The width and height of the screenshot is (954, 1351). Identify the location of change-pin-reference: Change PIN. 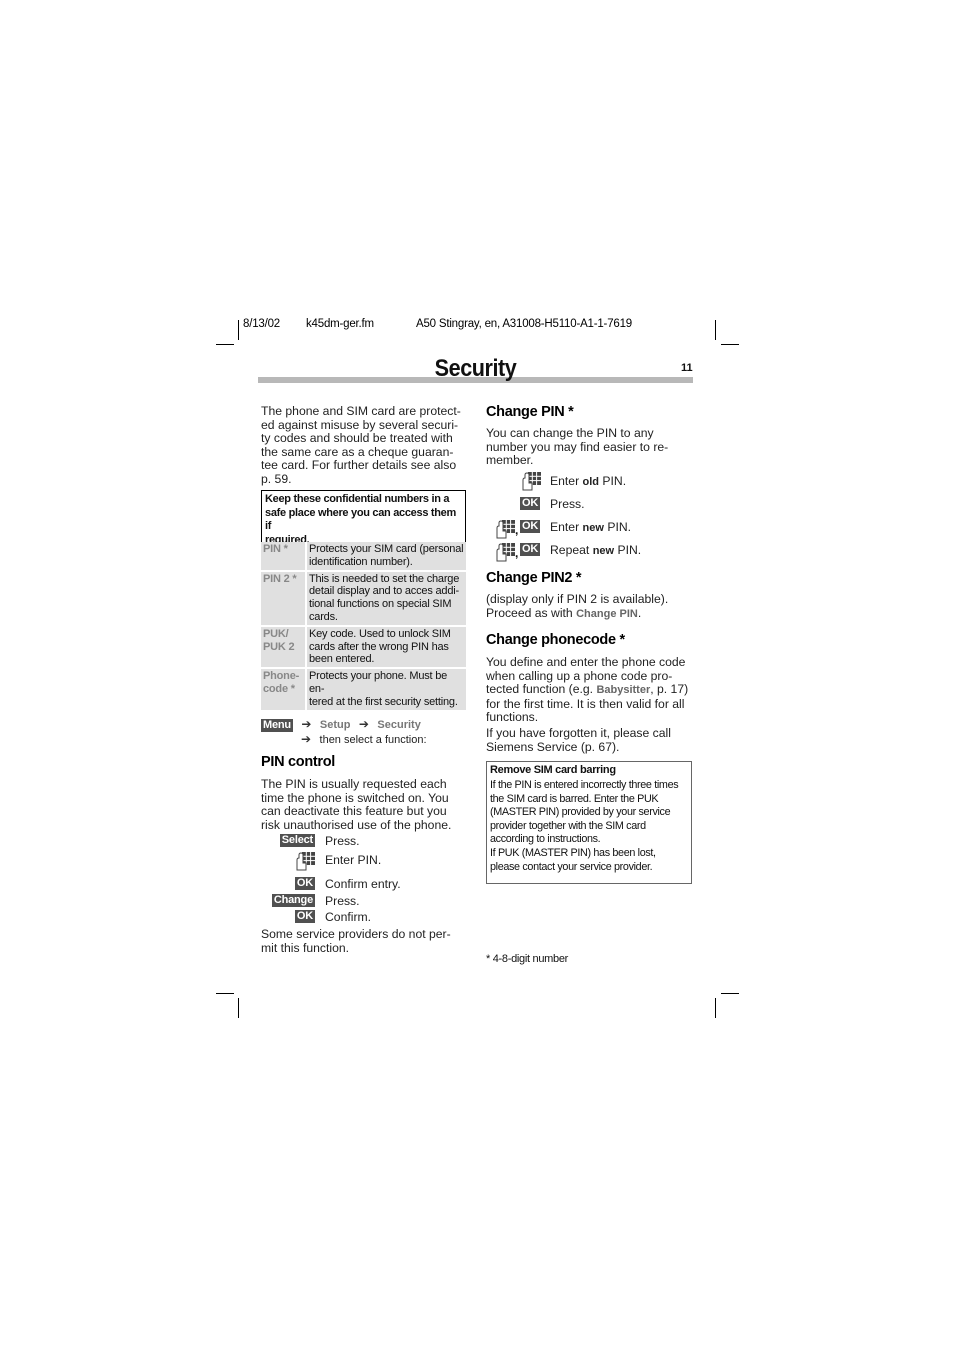
(607, 613).